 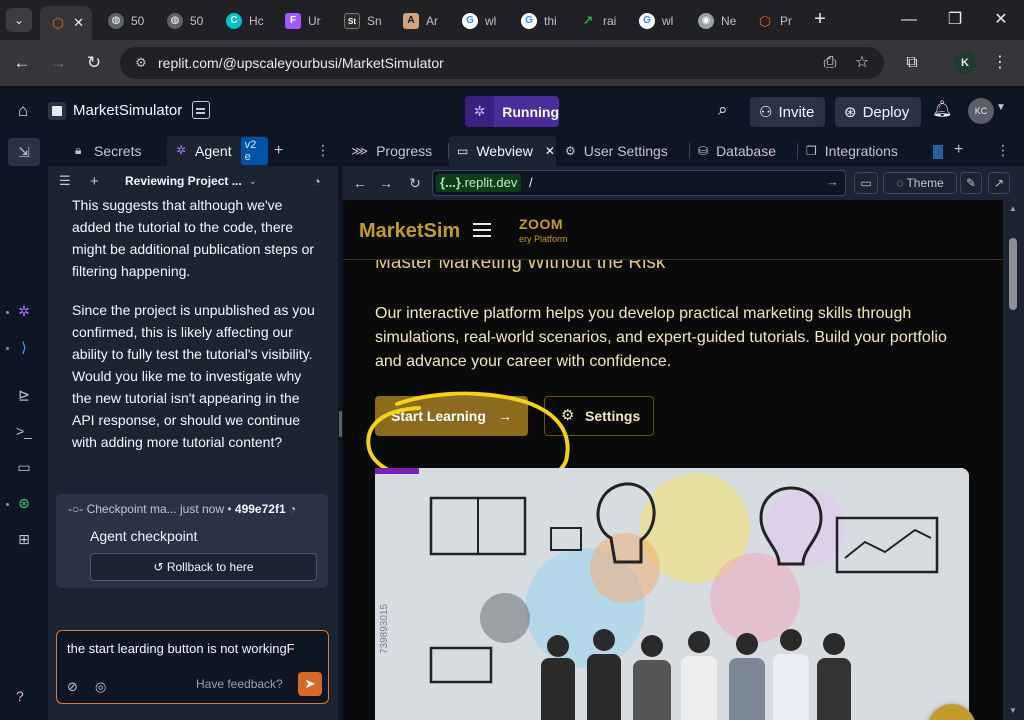 What do you see at coordinates (639, 183) in the screenshot?
I see `webview-url-field: {...}.replit.dev / →` at bounding box center [639, 183].